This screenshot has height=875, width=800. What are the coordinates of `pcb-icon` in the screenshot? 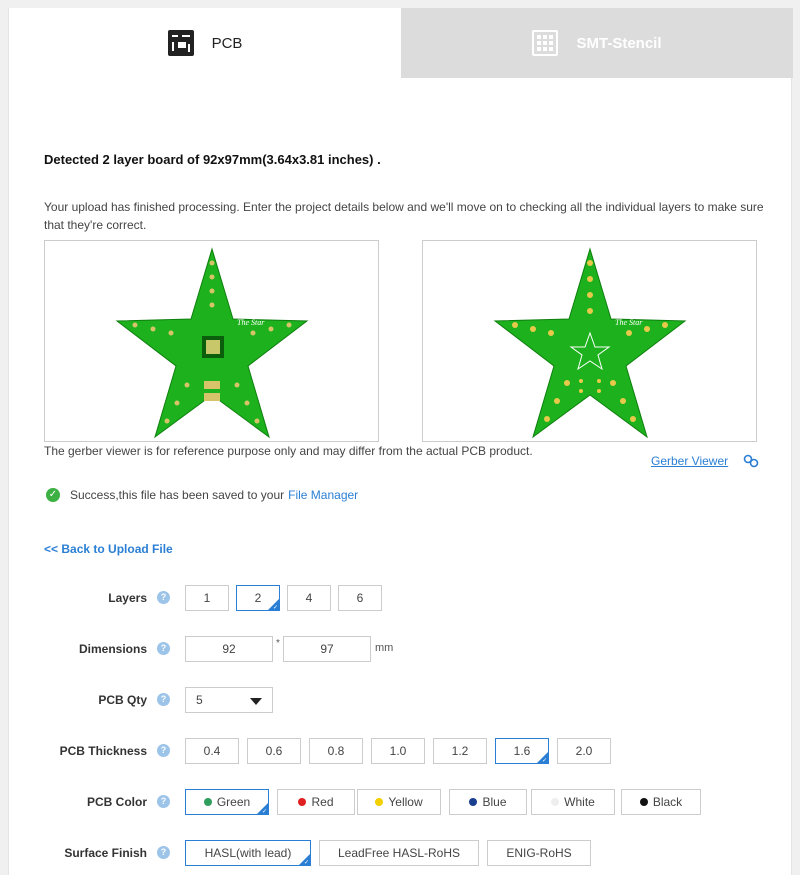 It's located at (180, 43).